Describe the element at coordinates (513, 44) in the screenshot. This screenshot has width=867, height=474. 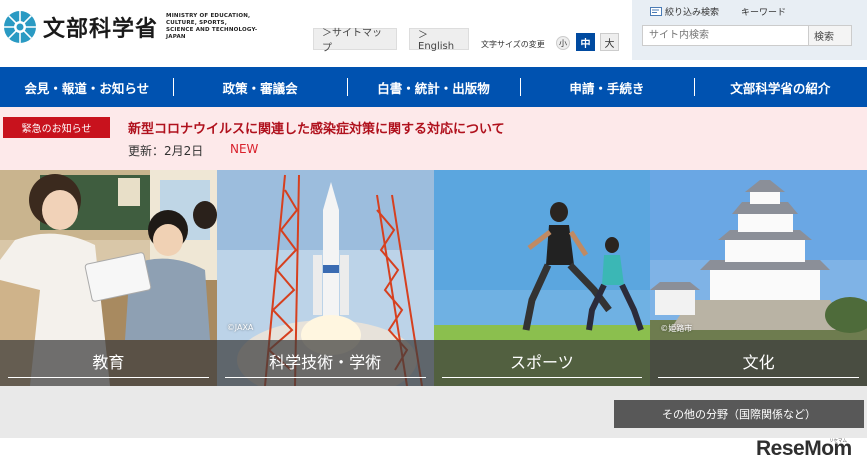
I see `font-size-label: 文字サイズの変更` at that location.